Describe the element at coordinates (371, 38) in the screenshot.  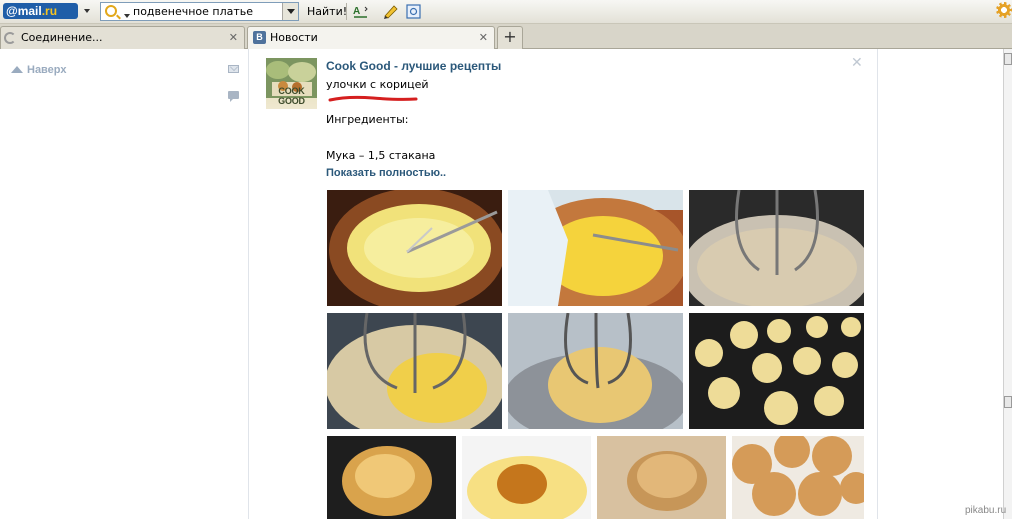
I see `tab-news: В Новости ✕` at that location.